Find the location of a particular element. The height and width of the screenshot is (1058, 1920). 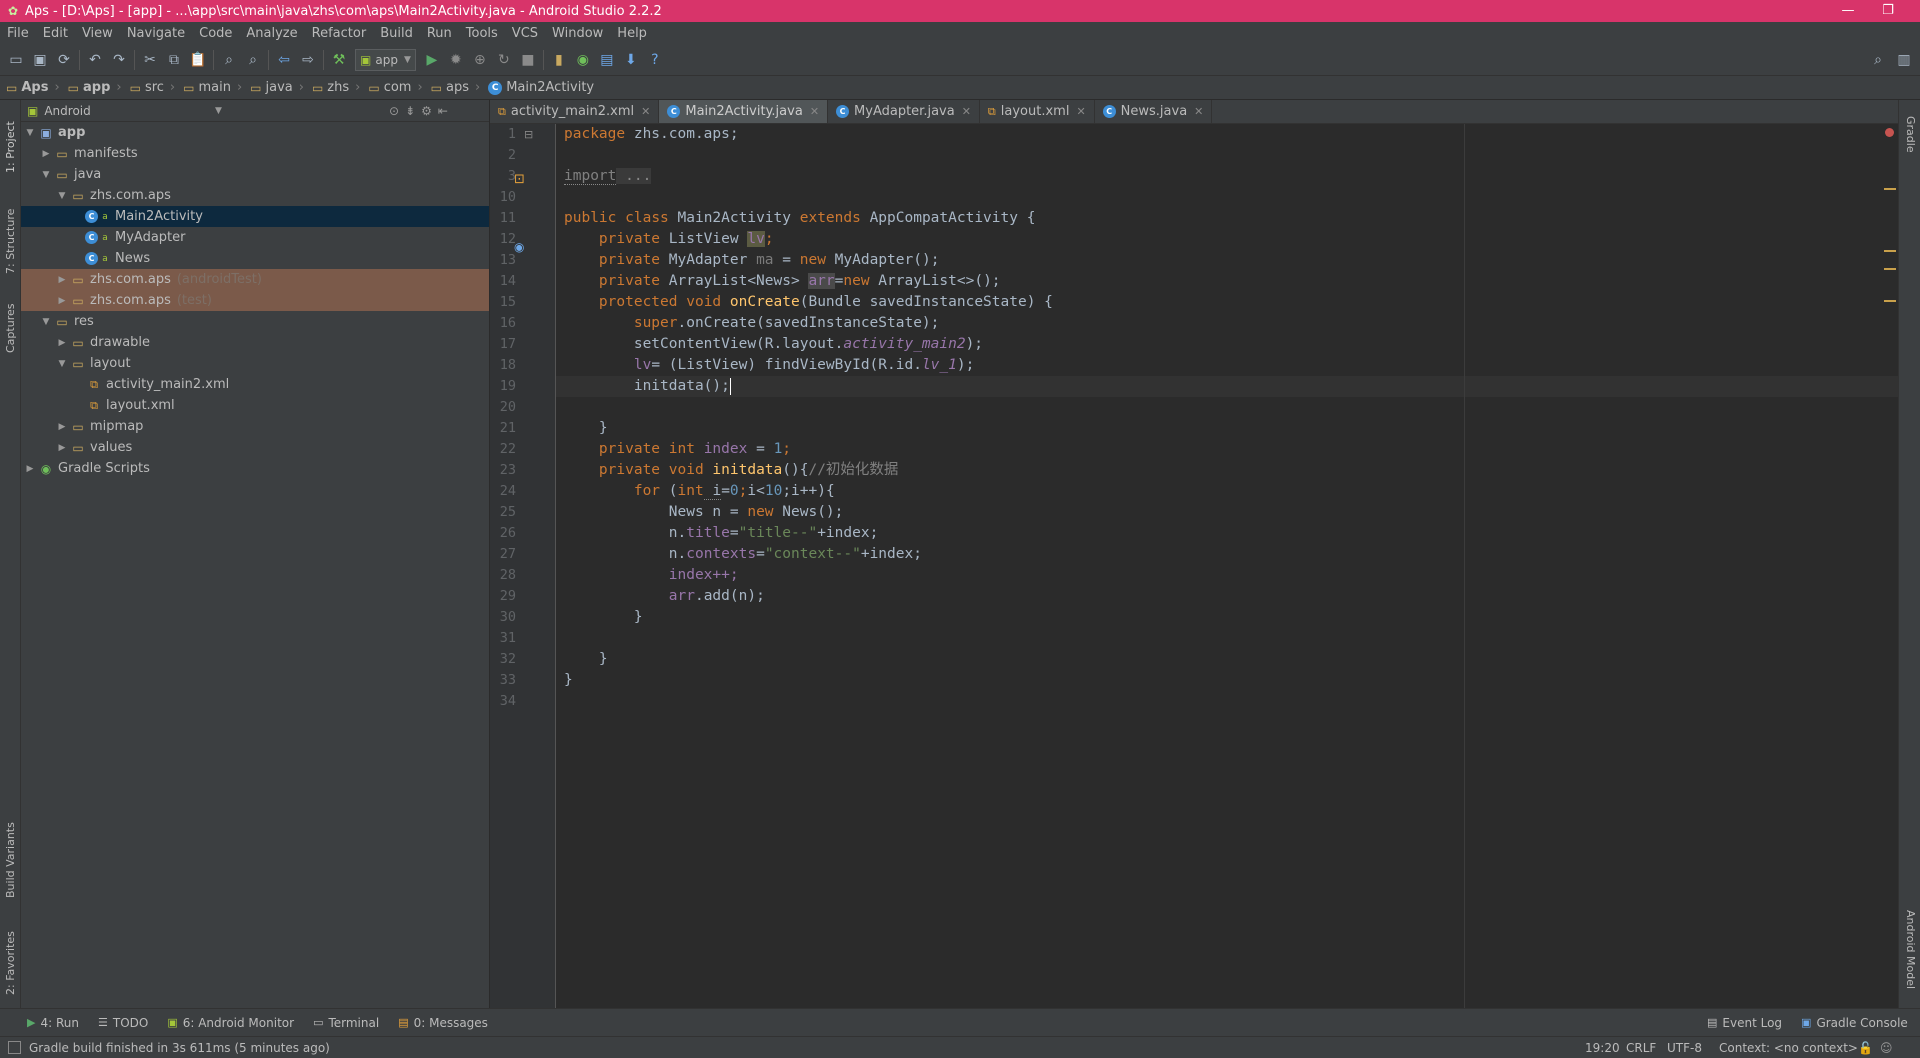

open-folder-icon: ▭ is located at coordinates (16, 60).